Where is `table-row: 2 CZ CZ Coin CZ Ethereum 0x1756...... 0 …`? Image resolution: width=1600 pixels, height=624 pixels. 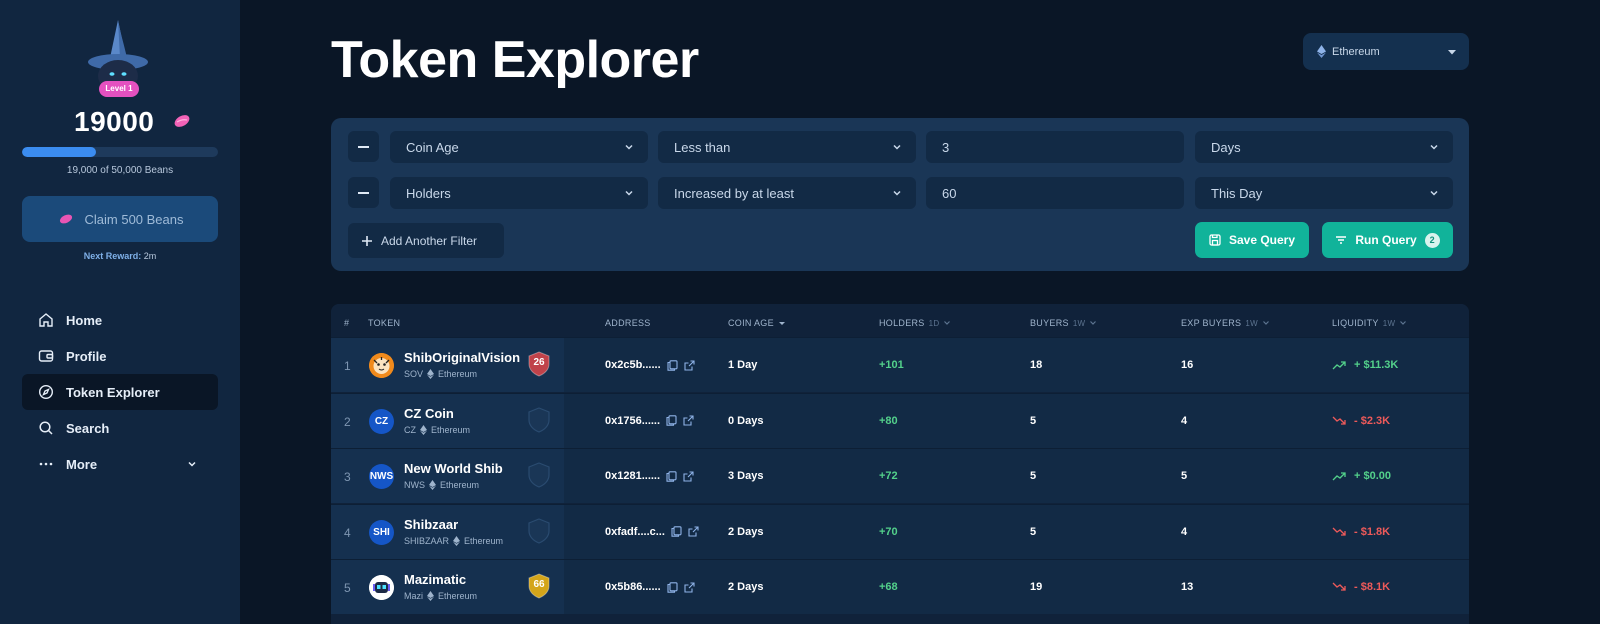
table-row: 2 CZ CZ Coin CZ Ethereum 0x1756...... 0 … is located at coordinates (900, 420).